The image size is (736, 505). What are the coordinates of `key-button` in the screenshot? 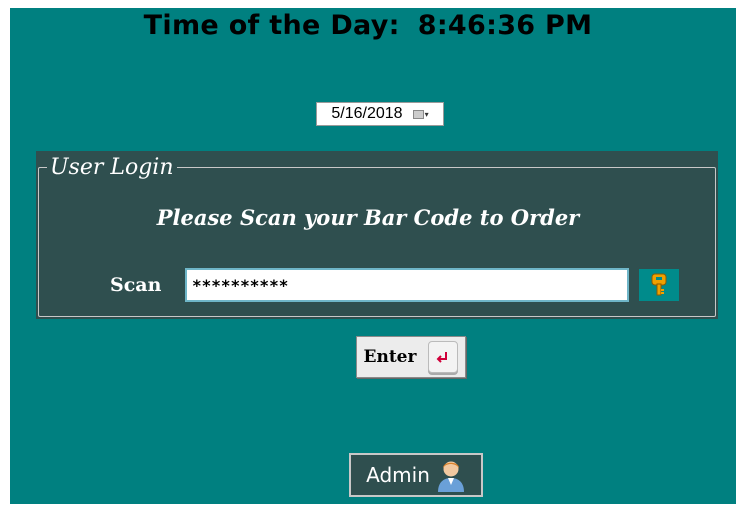 It's located at (659, 285).